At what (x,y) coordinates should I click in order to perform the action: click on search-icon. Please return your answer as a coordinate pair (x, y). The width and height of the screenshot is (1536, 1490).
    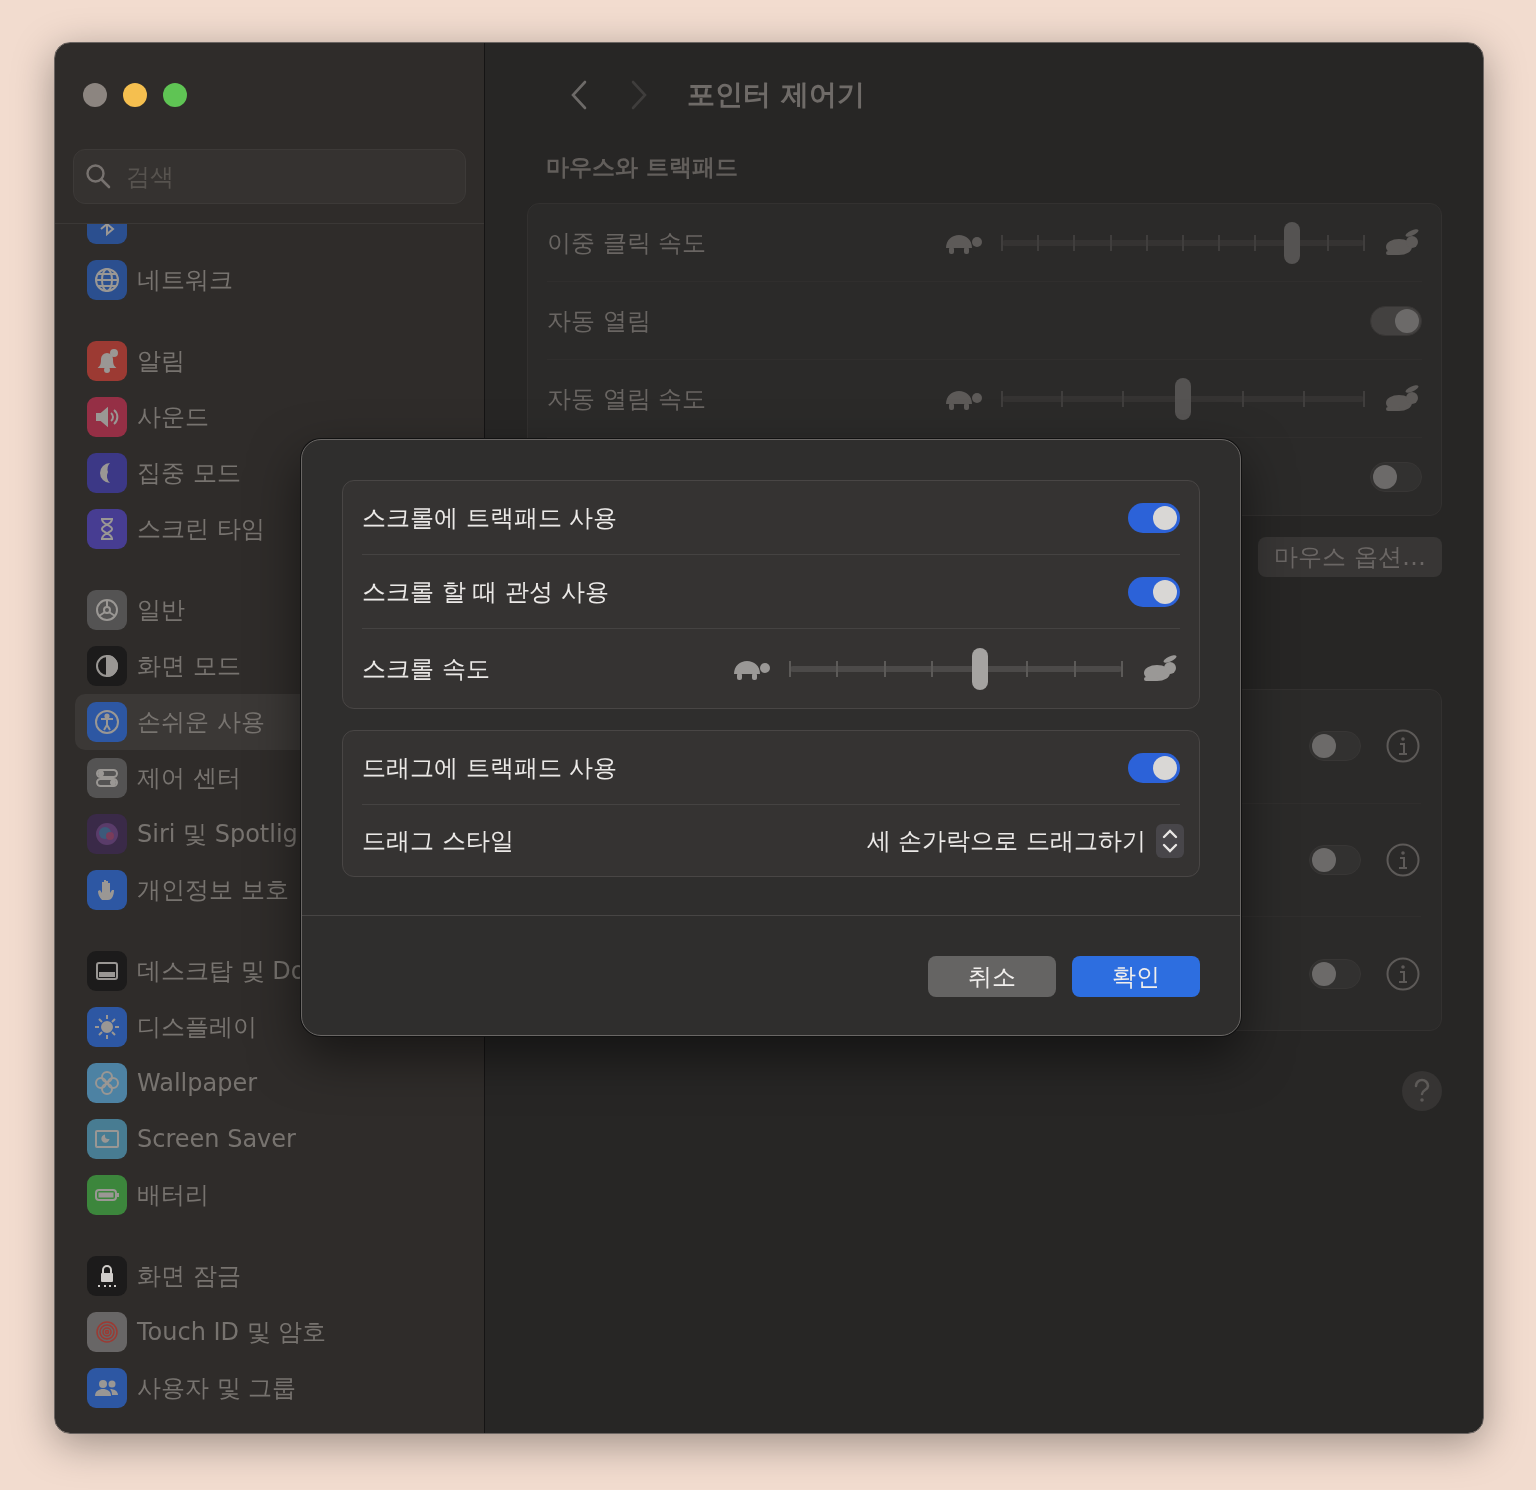
    Looking at the image, I should click on (98, 176).